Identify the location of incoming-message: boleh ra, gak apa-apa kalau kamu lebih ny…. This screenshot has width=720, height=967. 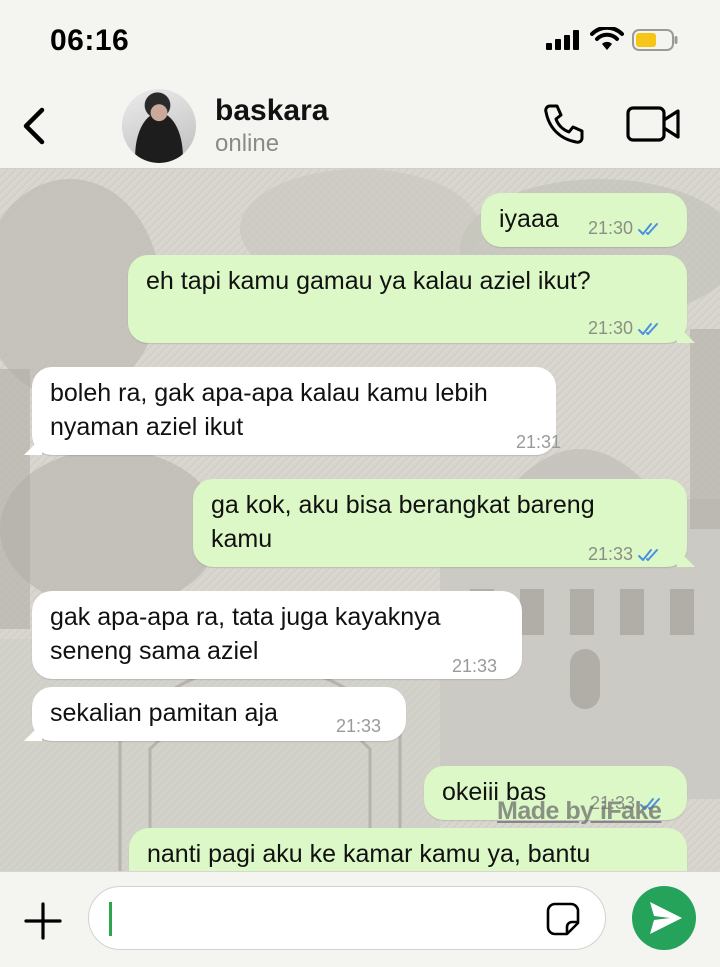
(296, 411).